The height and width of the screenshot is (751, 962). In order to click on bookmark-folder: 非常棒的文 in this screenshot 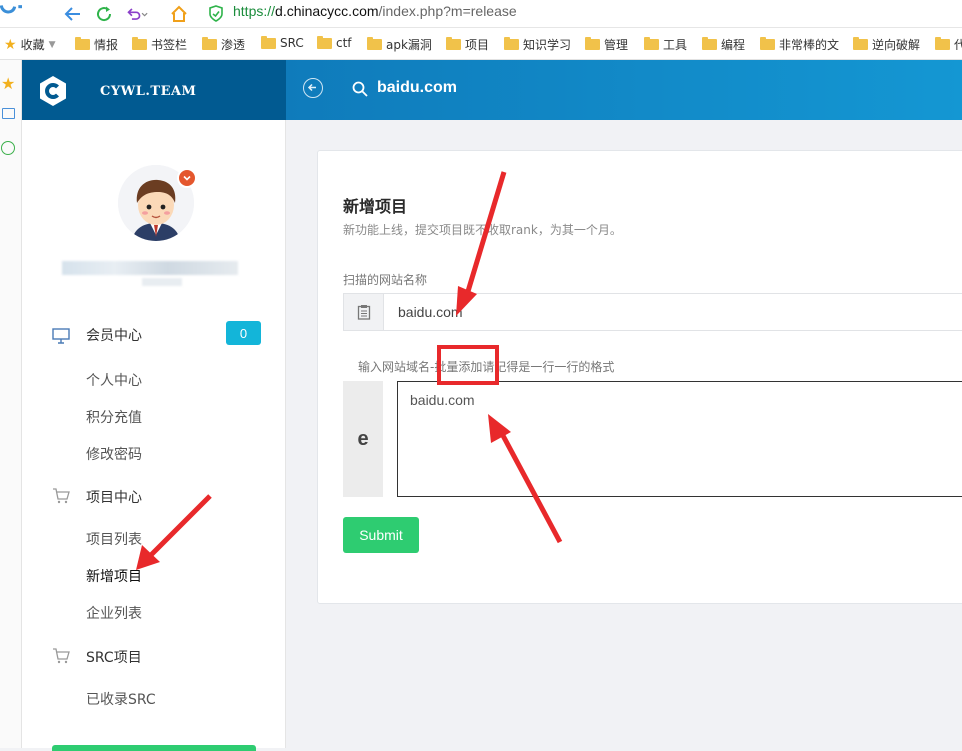, I will do `click(799, 44)`.